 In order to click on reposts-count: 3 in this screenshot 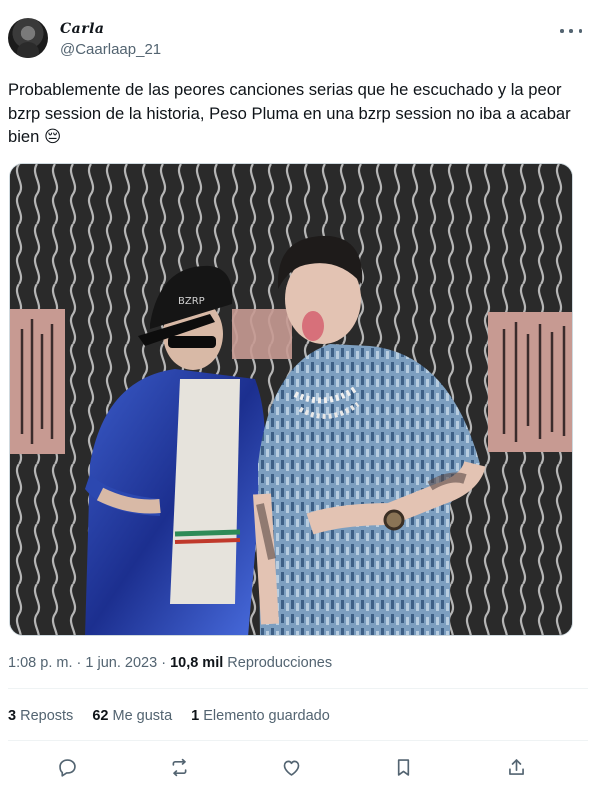, I will do `click(12, 716)`.